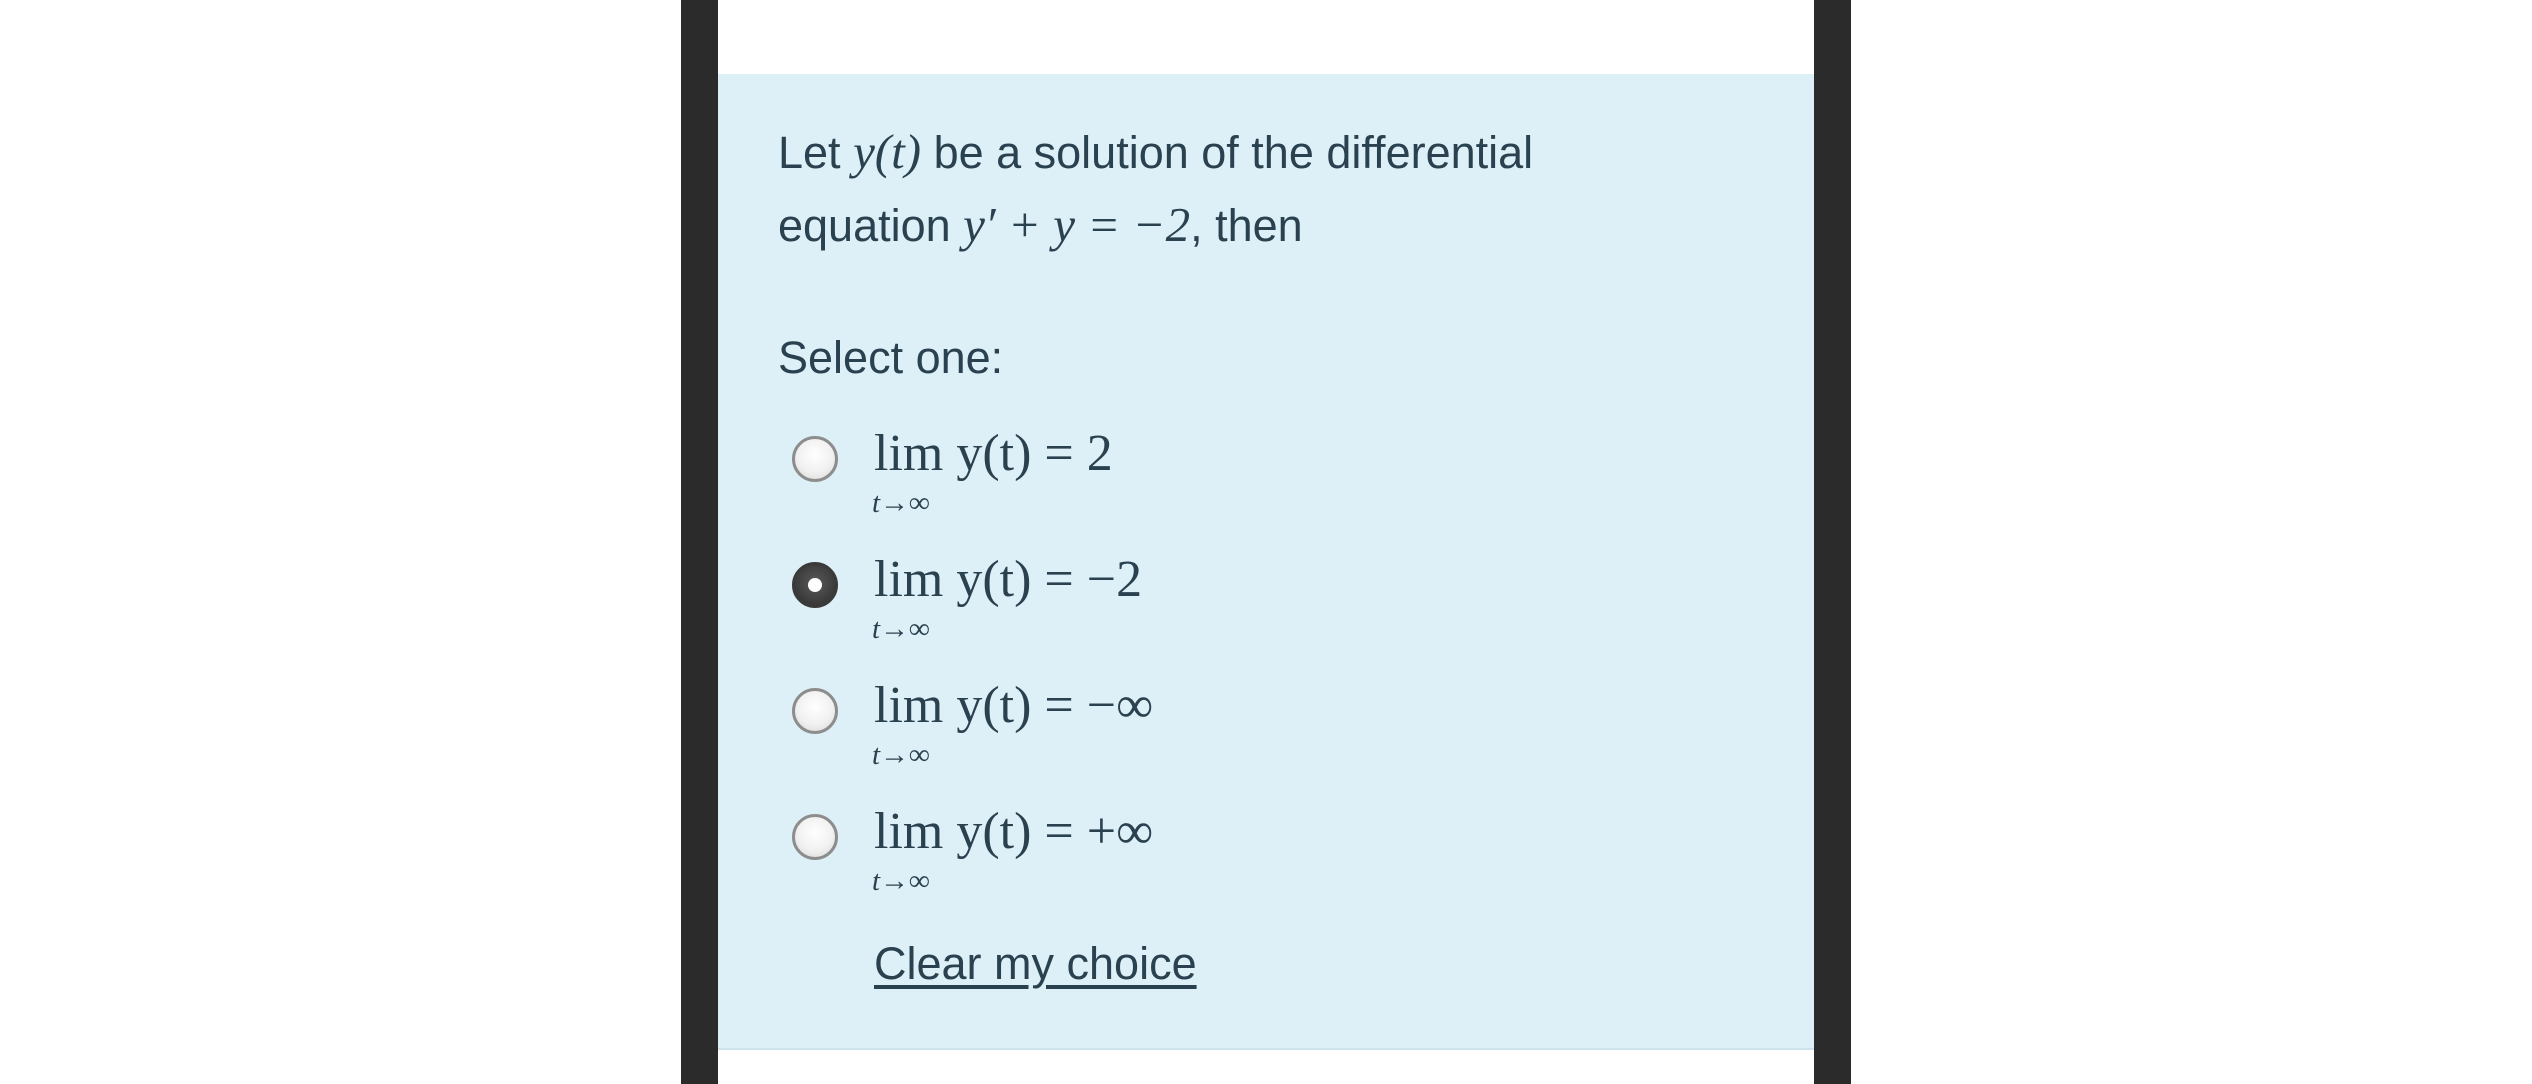  I want to click on answer-option-1: lim y(t) = 2 t→∞, so click(1072, 477).